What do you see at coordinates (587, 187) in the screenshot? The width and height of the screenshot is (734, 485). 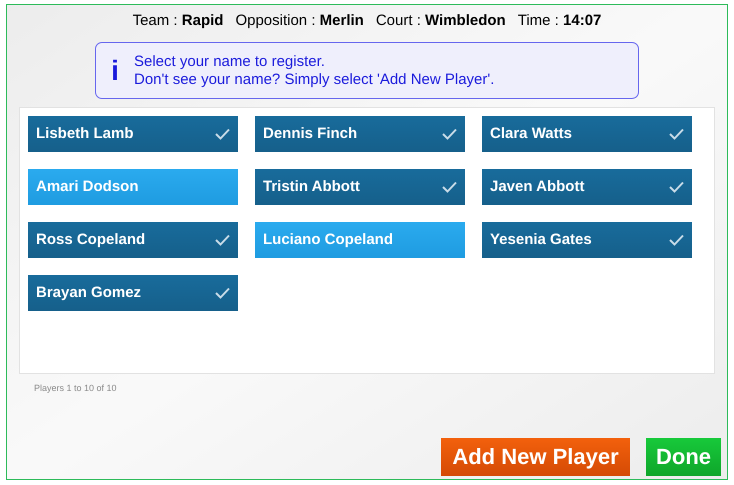 I see `player-button: Javen Abbott` at bounding box center [587, 187].